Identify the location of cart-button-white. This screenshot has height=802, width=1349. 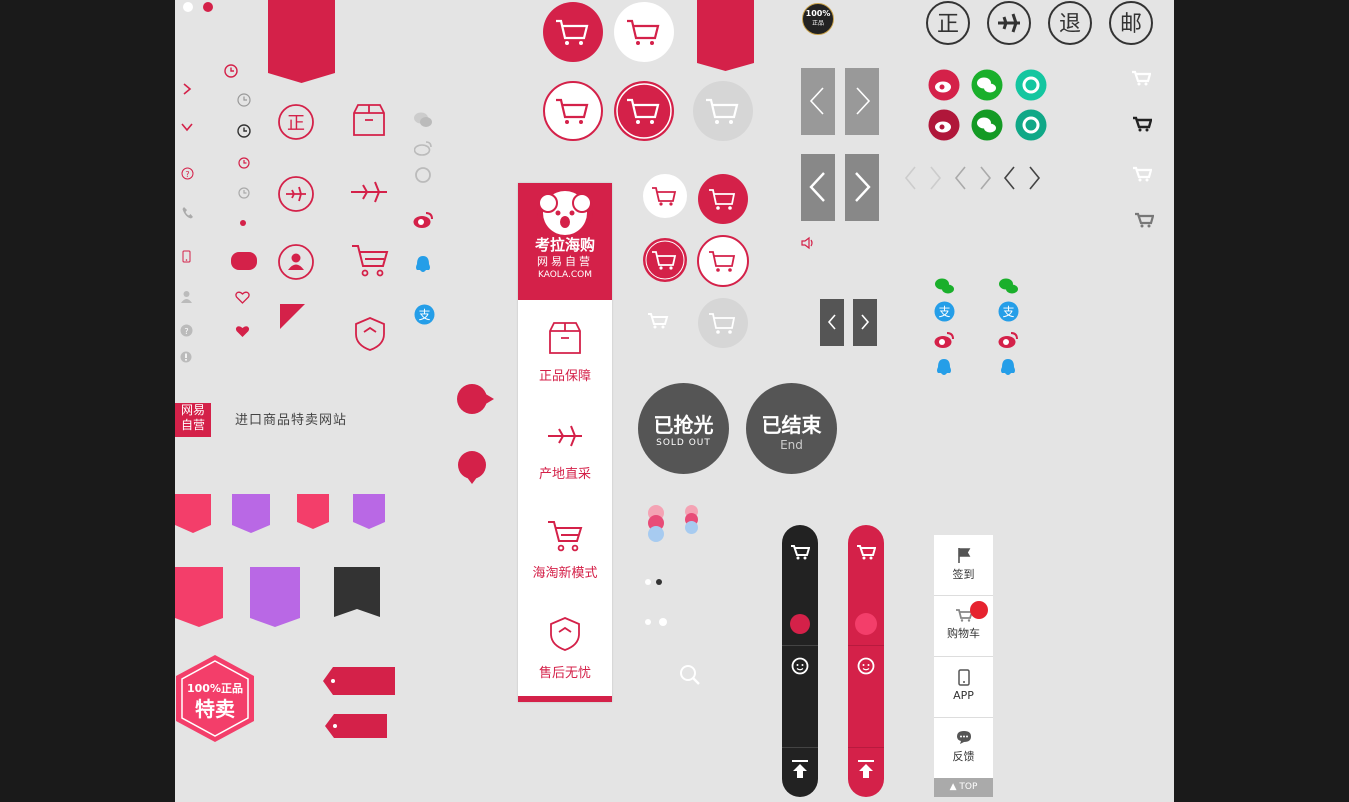
(644, 32).